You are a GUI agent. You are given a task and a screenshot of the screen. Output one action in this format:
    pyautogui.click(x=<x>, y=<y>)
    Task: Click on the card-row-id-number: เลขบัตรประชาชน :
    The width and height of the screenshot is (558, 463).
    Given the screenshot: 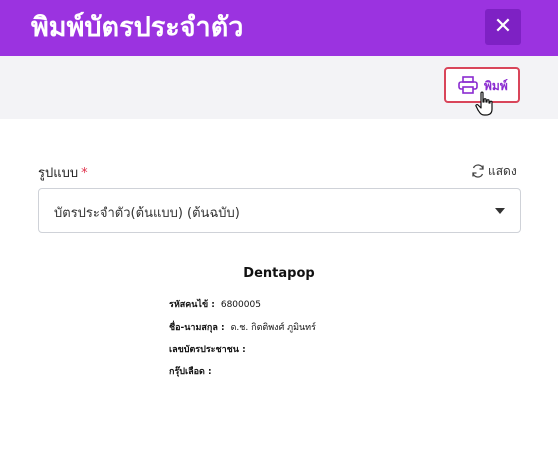 What is the action you would take?
    pyautogui.click(x=210, y=349)
    